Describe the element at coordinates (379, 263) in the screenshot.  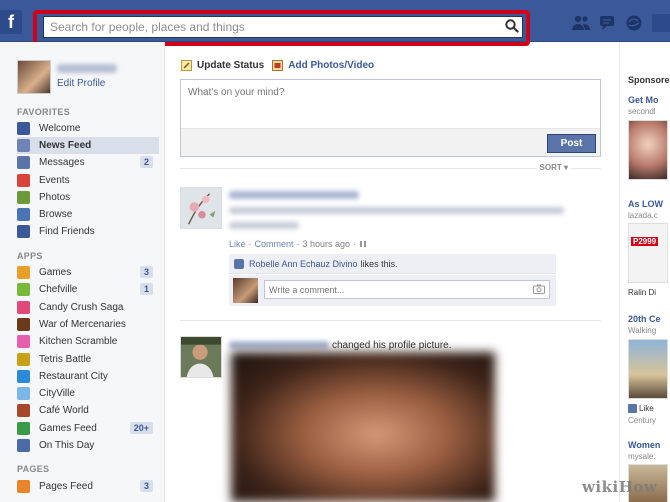
I see `likes-suffix: likes this.` at that location.